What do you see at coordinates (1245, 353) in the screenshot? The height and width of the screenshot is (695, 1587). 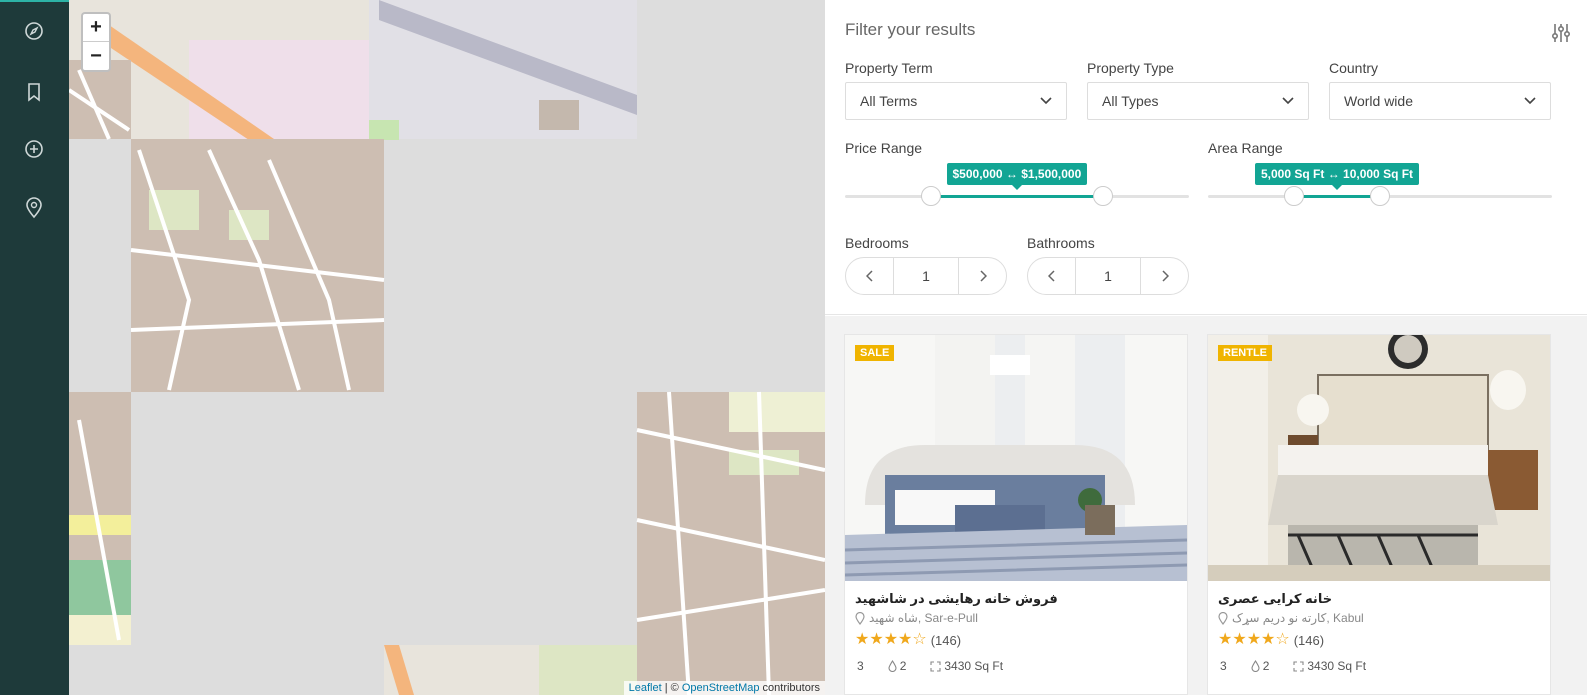 I see `listing-badge: RENTLE` at bounding box center [1245, 353].